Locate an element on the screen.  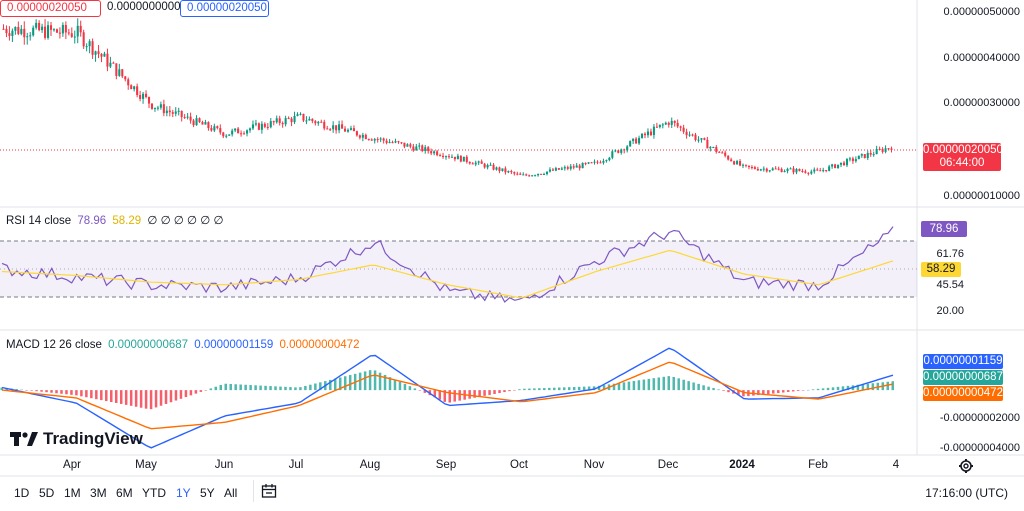
range-button-6m: 6M is located at coordinates (124, 493).